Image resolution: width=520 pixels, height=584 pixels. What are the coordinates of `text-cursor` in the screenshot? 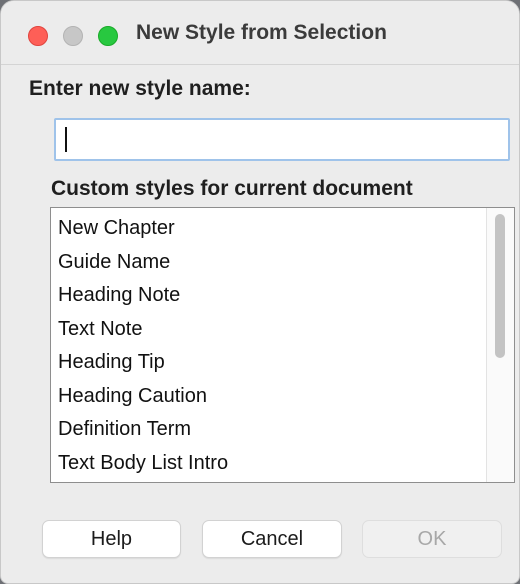 It's located at (66, 139).